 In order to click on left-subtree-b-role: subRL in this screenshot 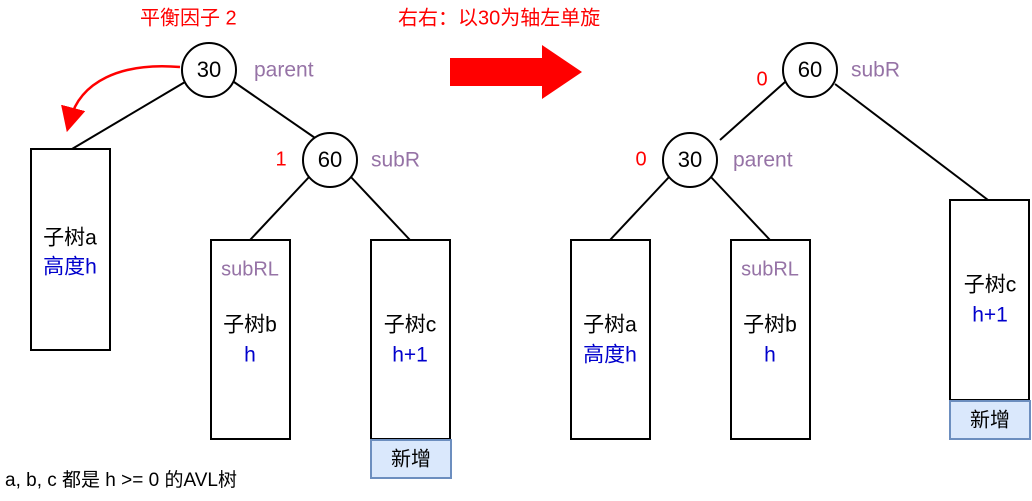, I will do `click(250, 269)`.